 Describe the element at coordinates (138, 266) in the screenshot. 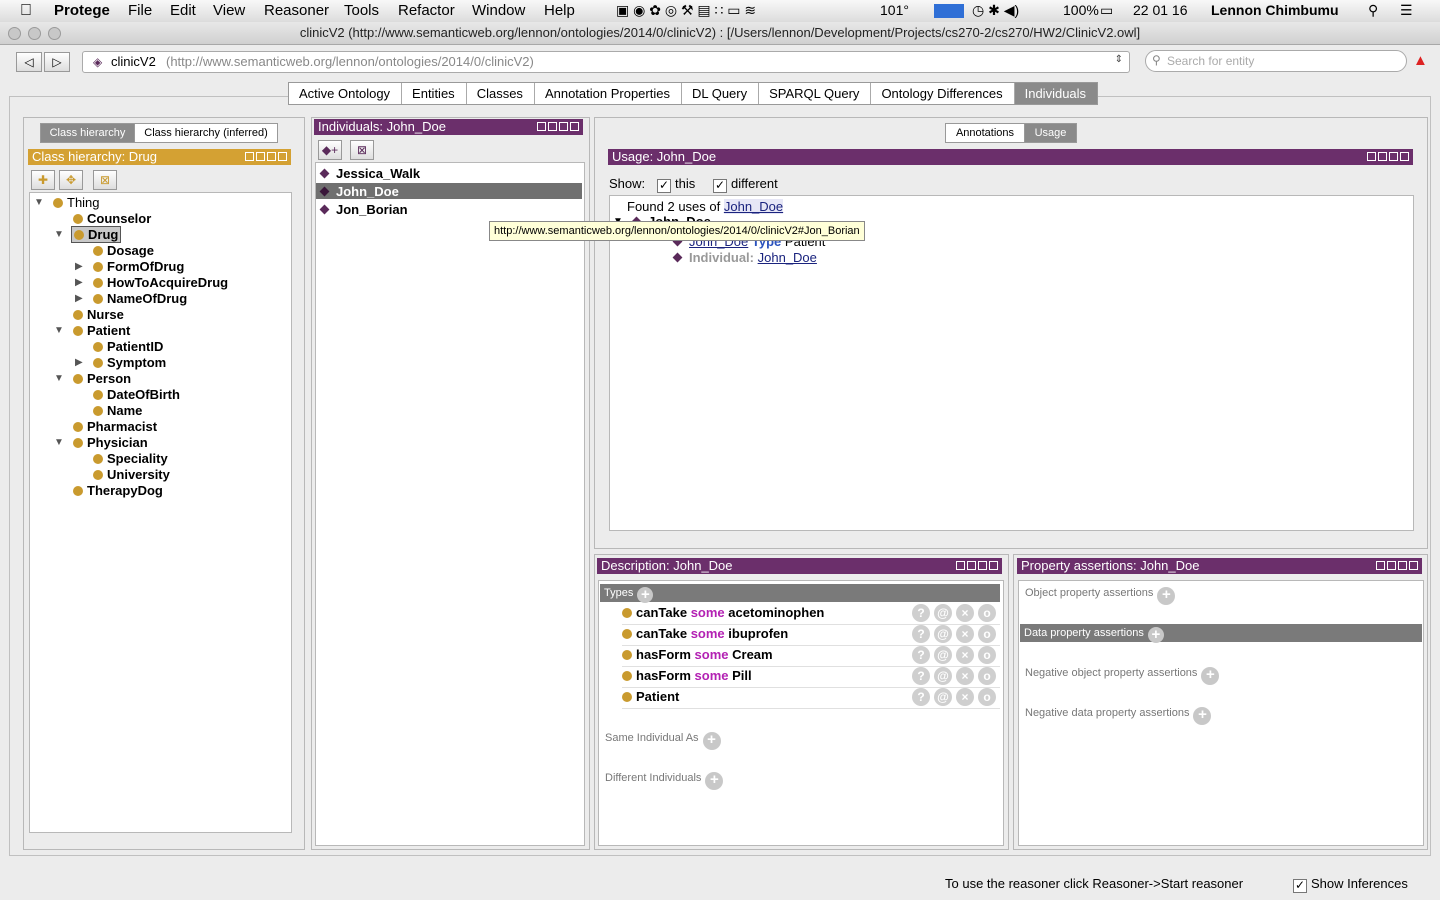

I see `tree-node-formofdrug: FormOfDrug` at that location.